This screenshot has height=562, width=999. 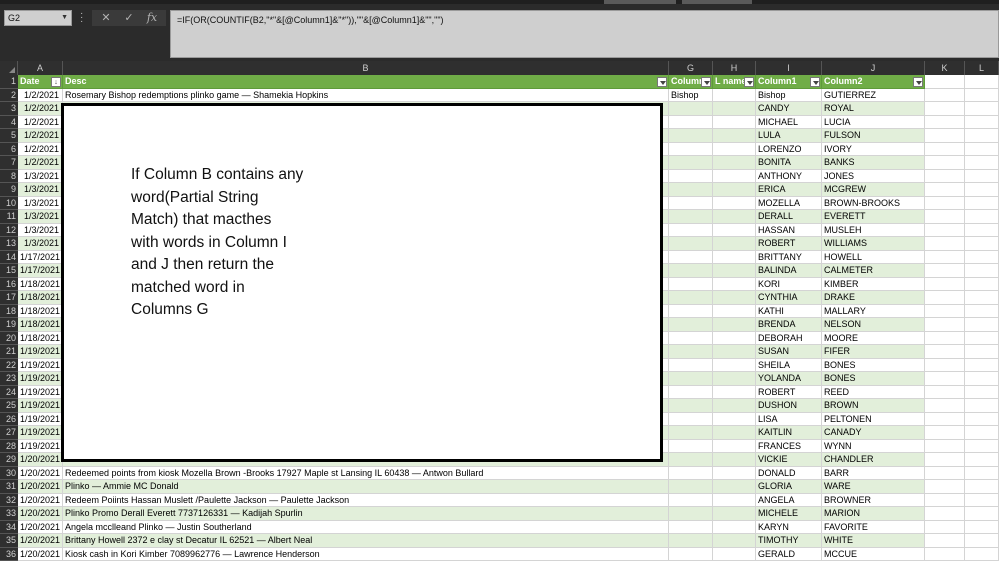 I want to click on cell-column2: BROWN, so click(x=873, y=406).